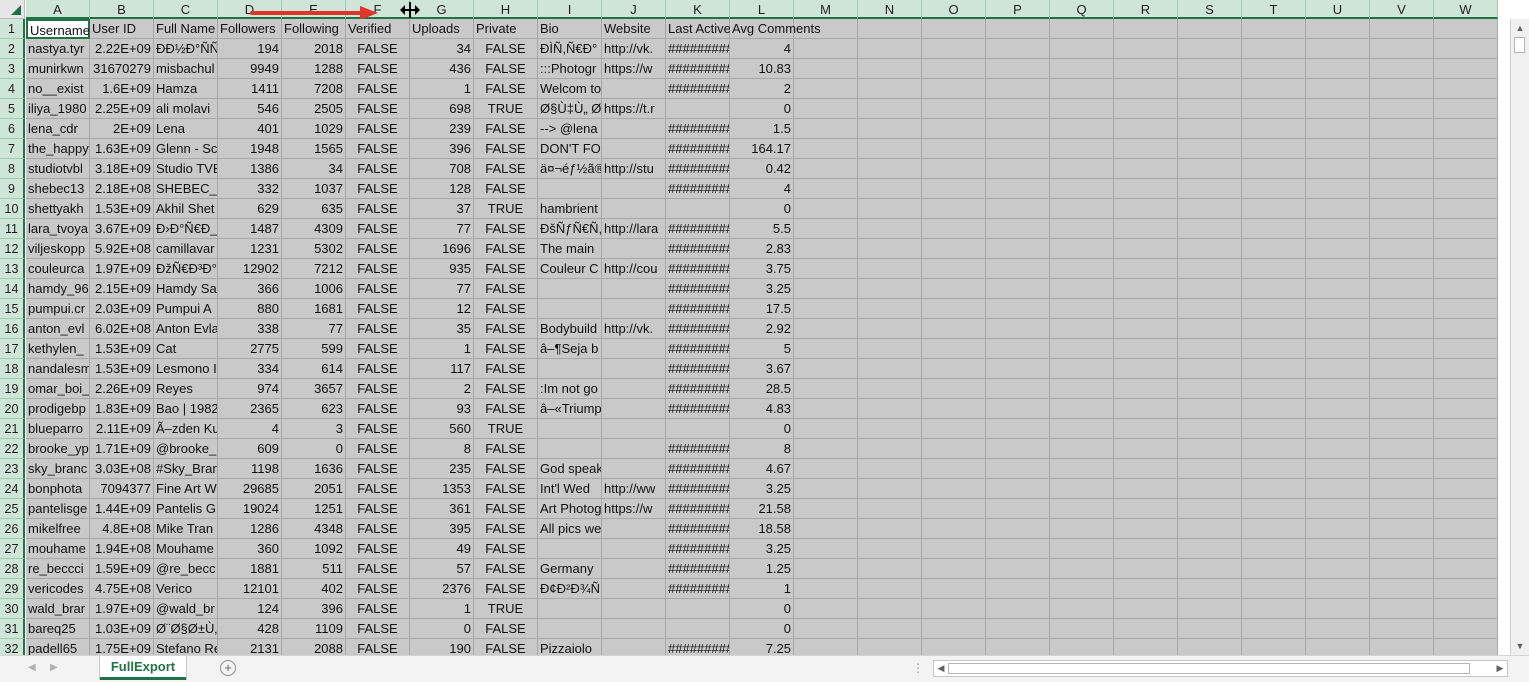 This screenshot has width=1529, height=682. What do you see at coordinates (186, 489) in the screenshot?
I see `table-cell: Fine Art W` at bounding box center [186, 489].